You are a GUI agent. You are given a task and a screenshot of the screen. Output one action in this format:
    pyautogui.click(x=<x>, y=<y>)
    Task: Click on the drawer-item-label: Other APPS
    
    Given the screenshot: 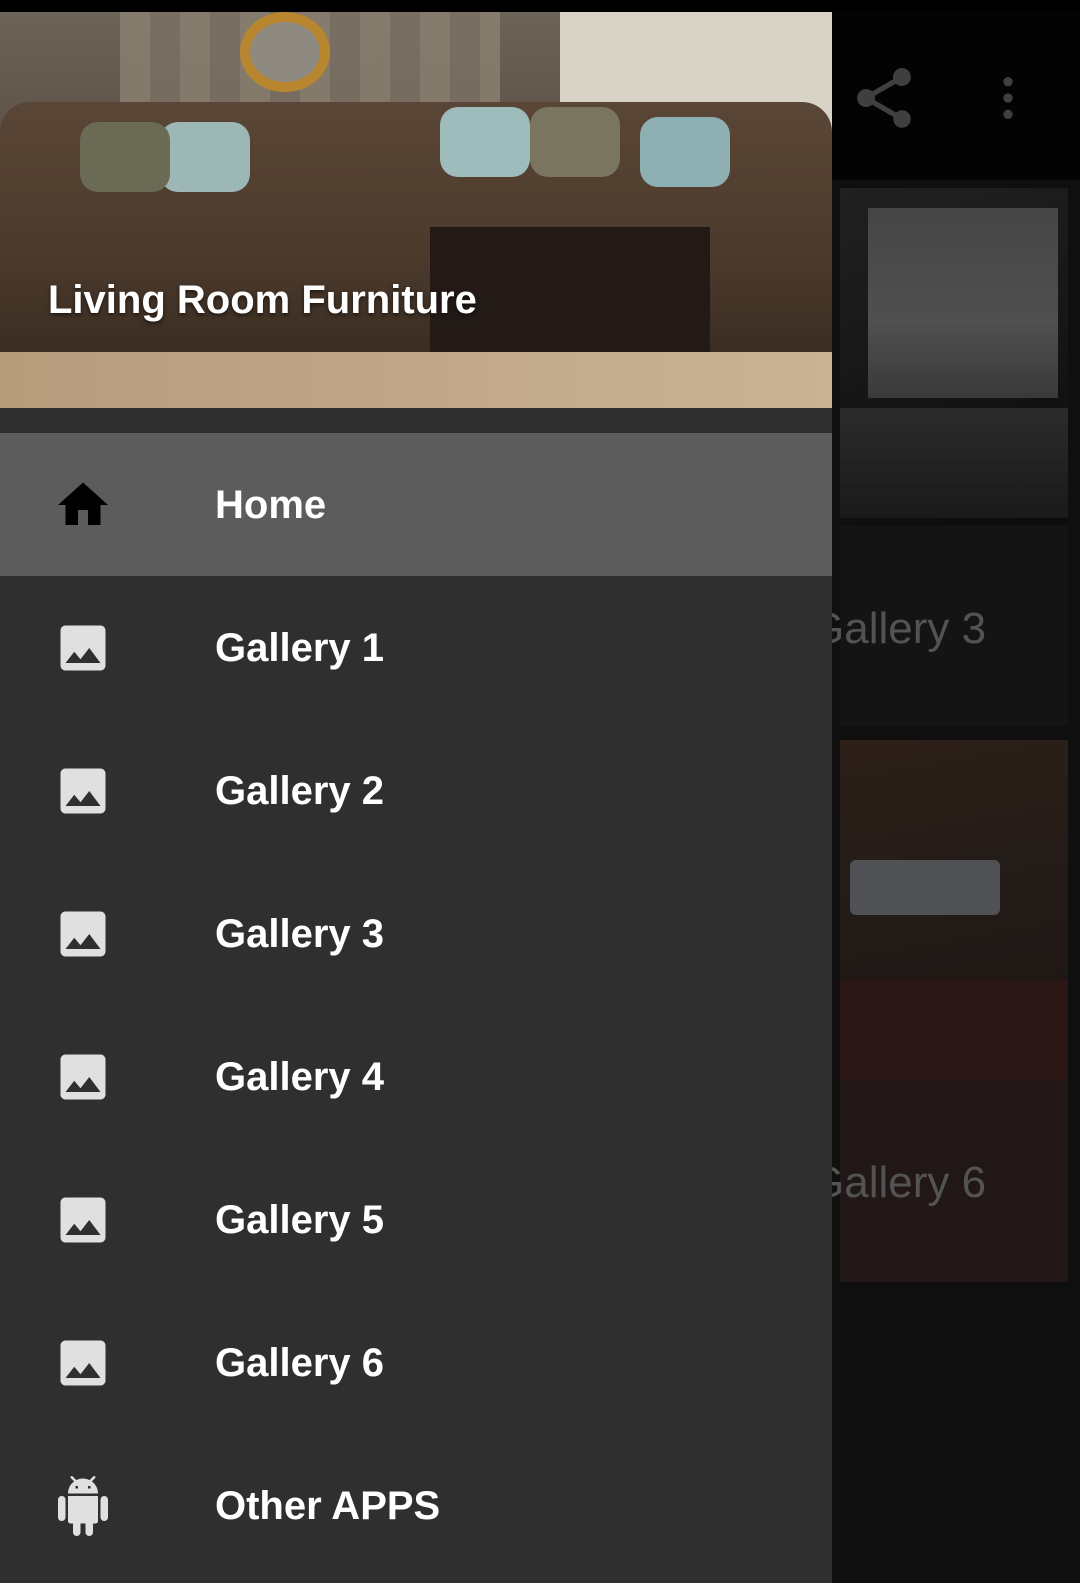 What is the action you would take?
    pyautogui.click(x=328, y=1506)
    